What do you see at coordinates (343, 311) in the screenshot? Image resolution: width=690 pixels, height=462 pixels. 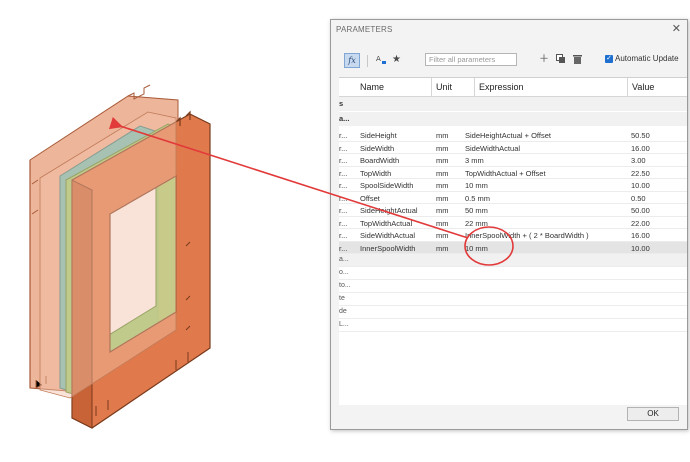 I see `row-prefix: de` at bounding box center [343, 311].